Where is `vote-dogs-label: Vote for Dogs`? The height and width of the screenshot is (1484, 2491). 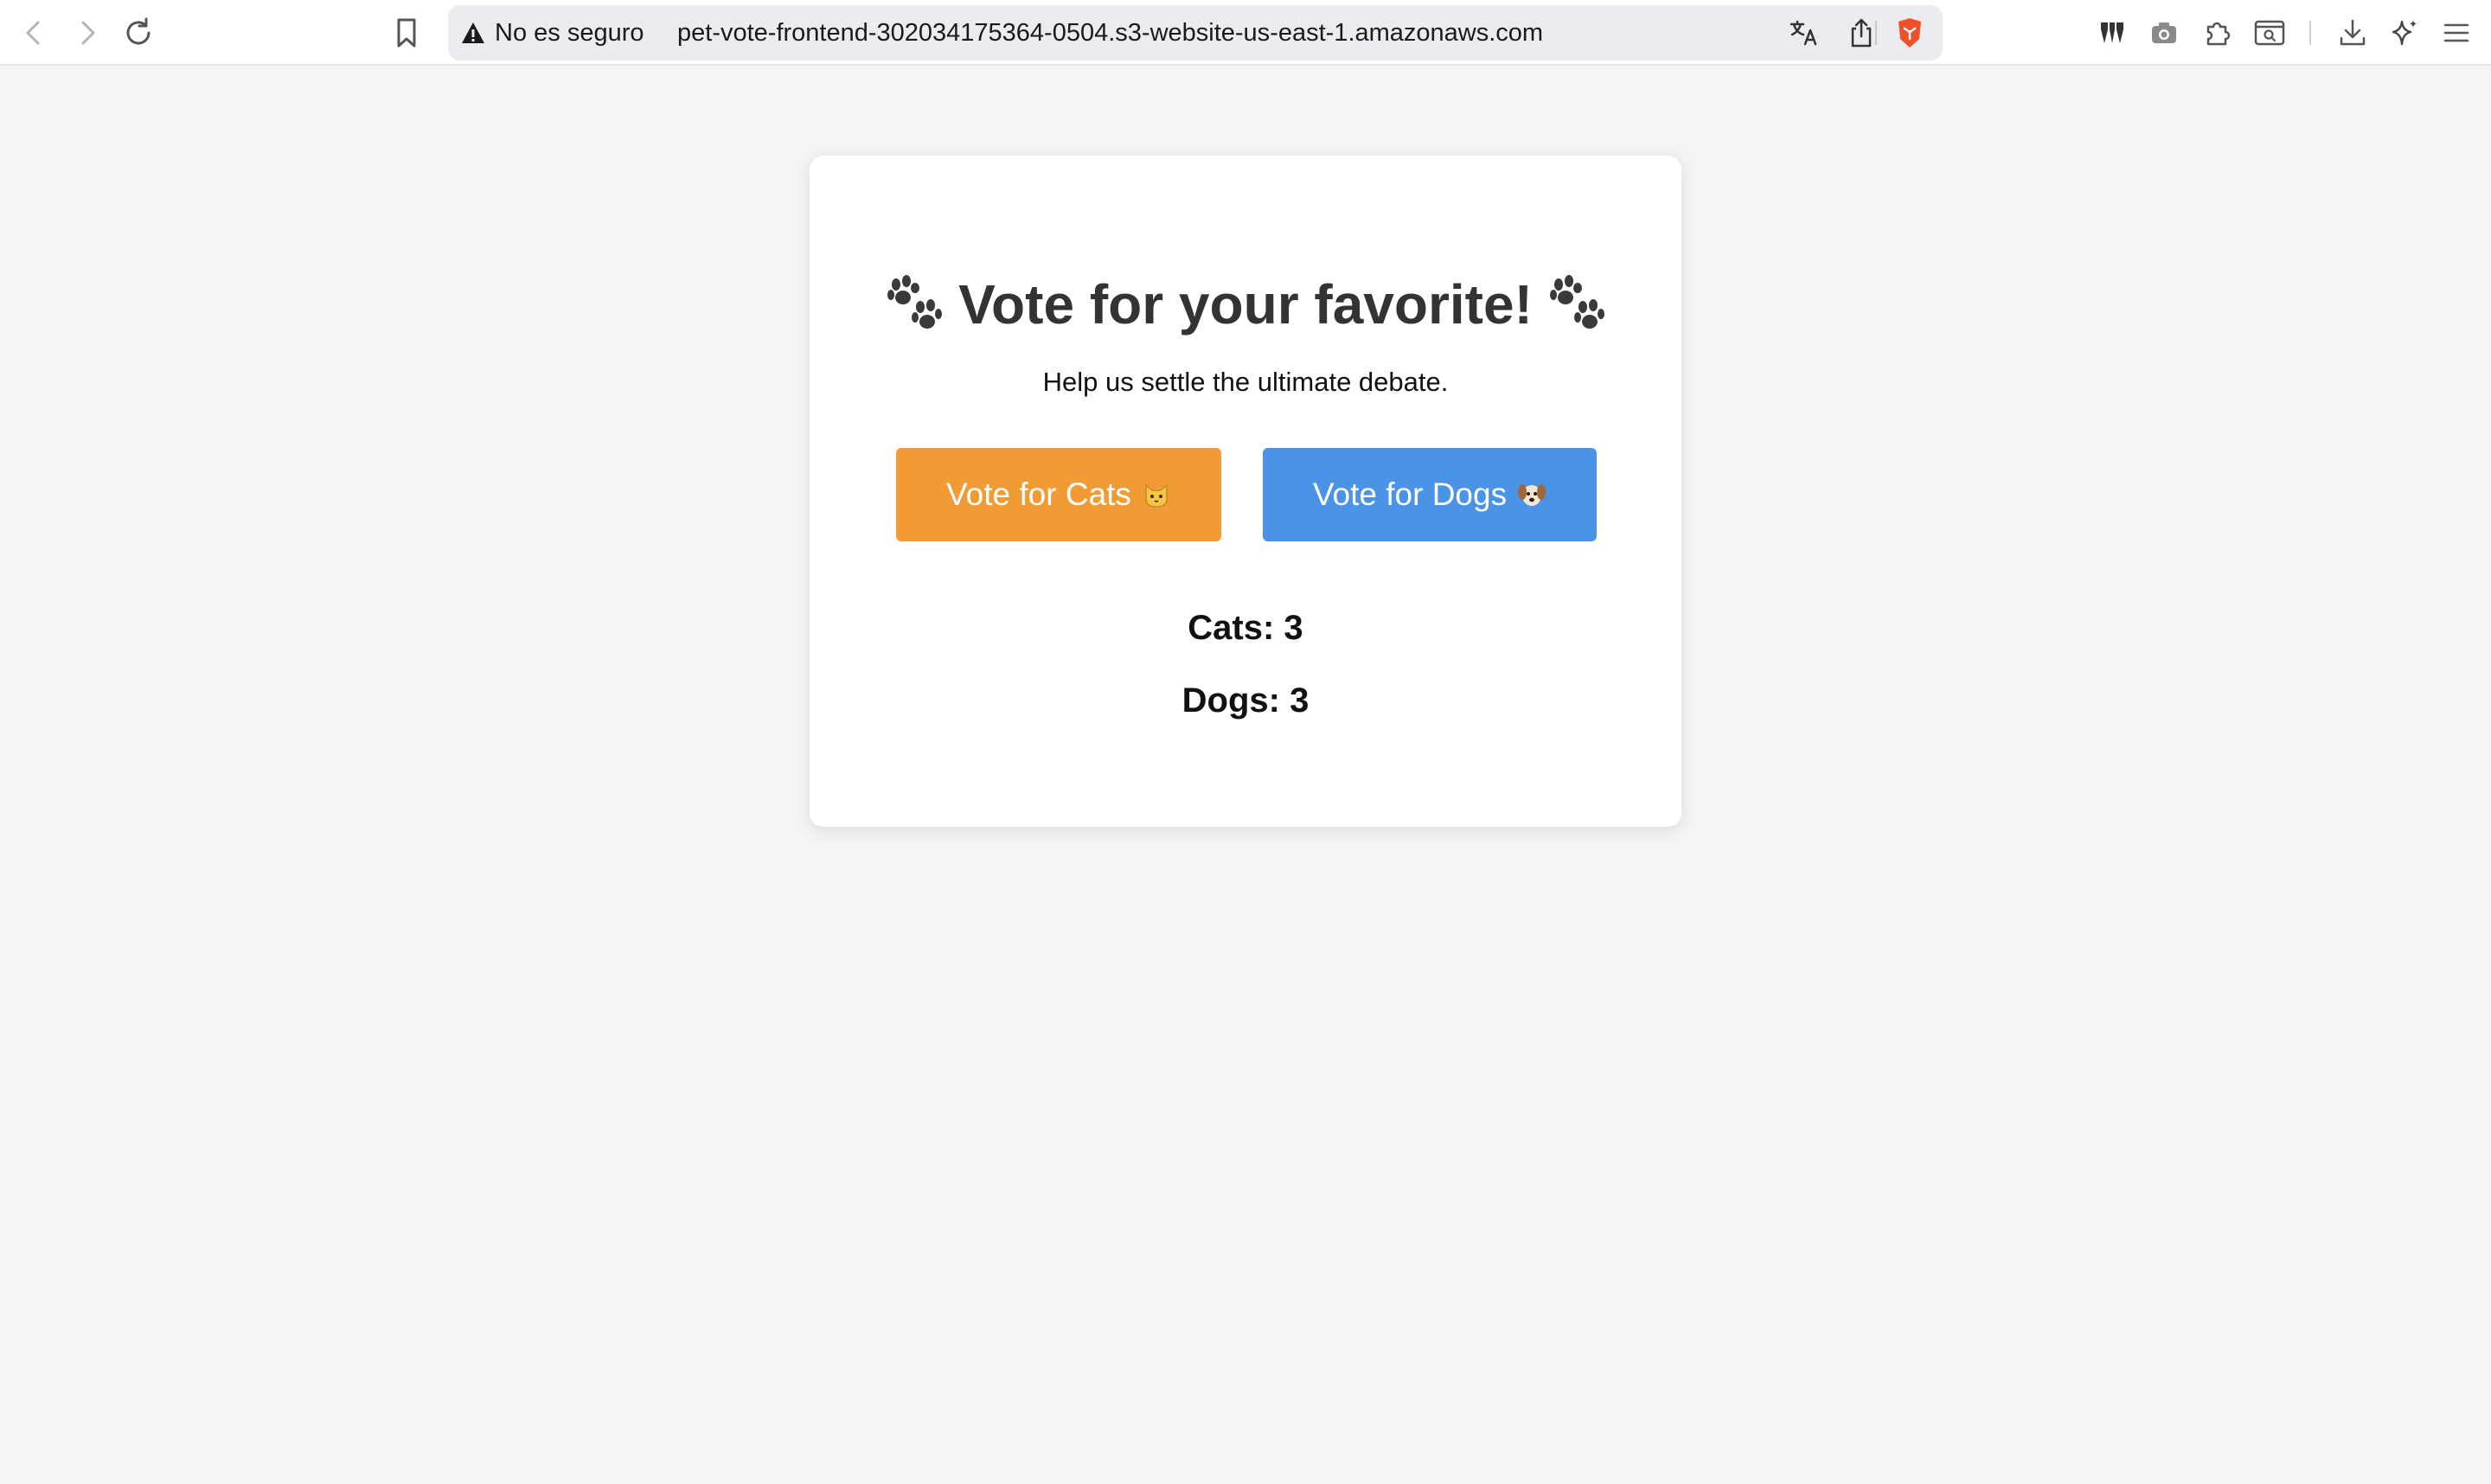 vote-dogs-label: Vote for Dogs is located at coordinates (1410, 494).